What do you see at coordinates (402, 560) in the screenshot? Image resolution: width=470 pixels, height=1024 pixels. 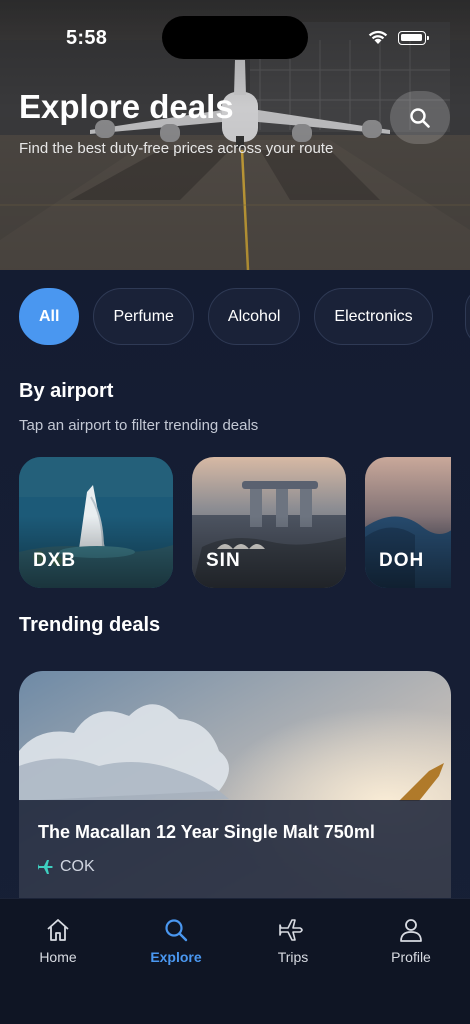 I see `airport-code: DOH` at bounding box center [402, 560].